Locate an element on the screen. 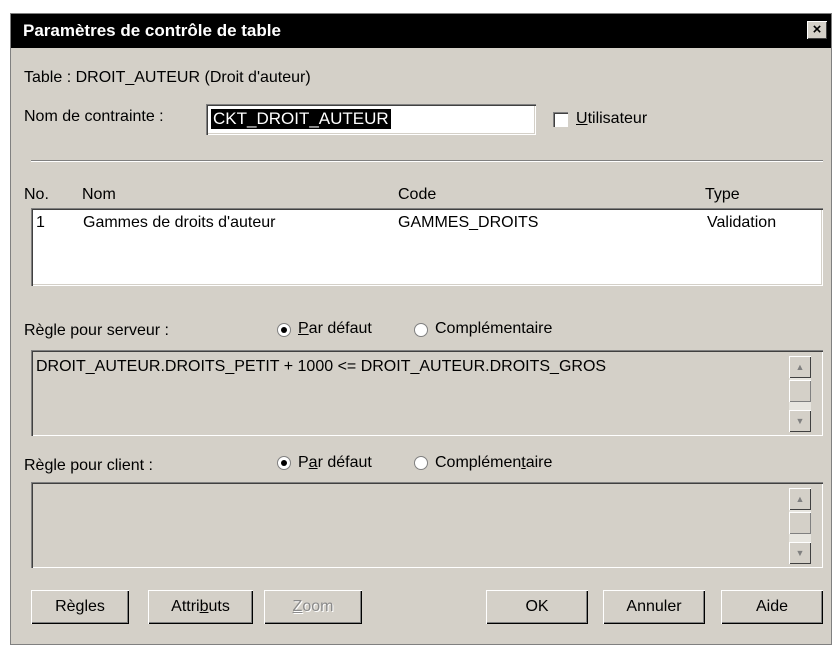 This screenshot has width=837, height=648. server-rule-scrollbar: ▲ ▼ is located at coordinates (800, 394).